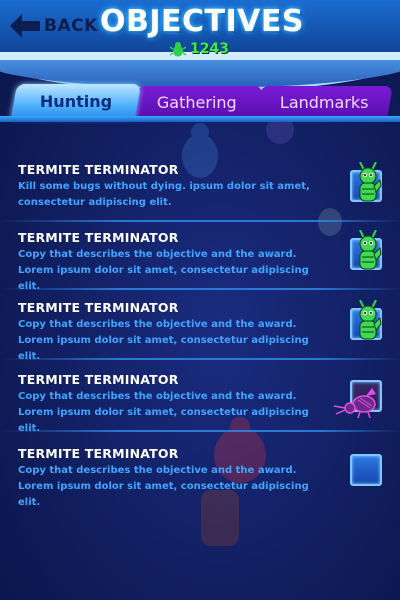 Image resolution: width=400 pixels, height=600 pixels. What do you see at coordinates (202, 21) in the screenshot?
I see `page-title: OBJECTIVES` at bounding box center [202, 21].